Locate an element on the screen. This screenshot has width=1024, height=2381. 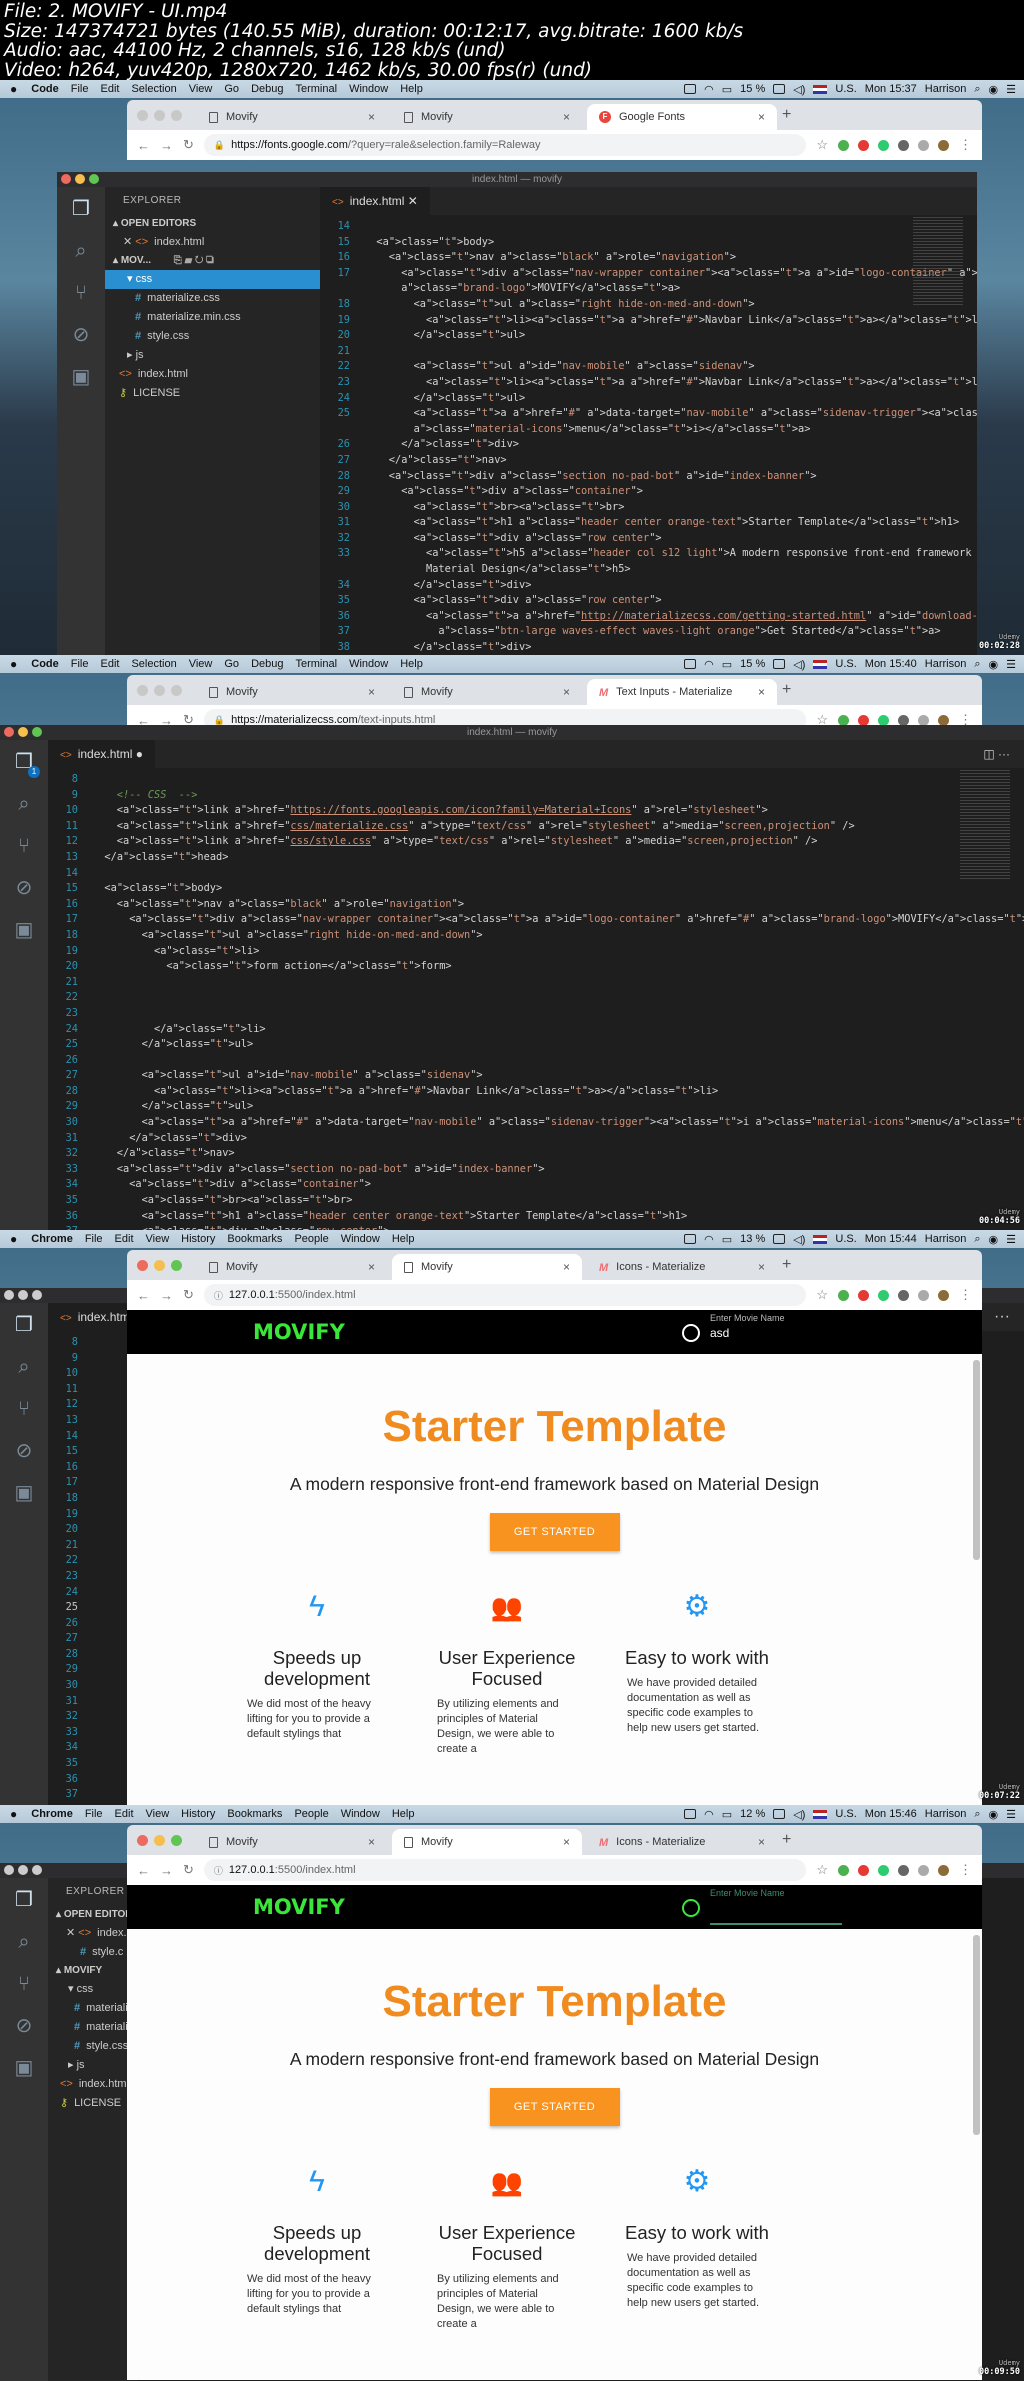
split-editor-icon: ◫ ··· is located at coordinates (1003, 754).